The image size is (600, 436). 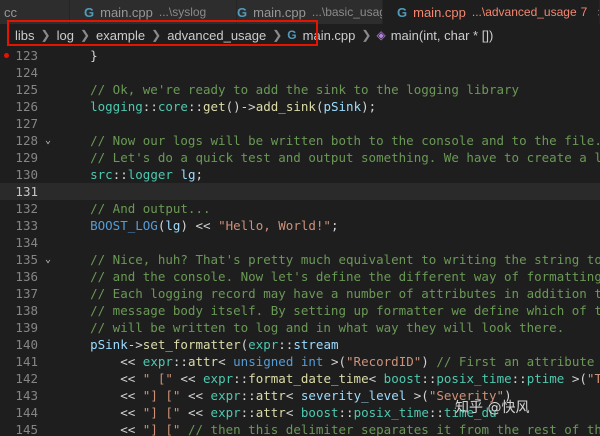 I want to click on code-token: <, so click(x=376, y=378).